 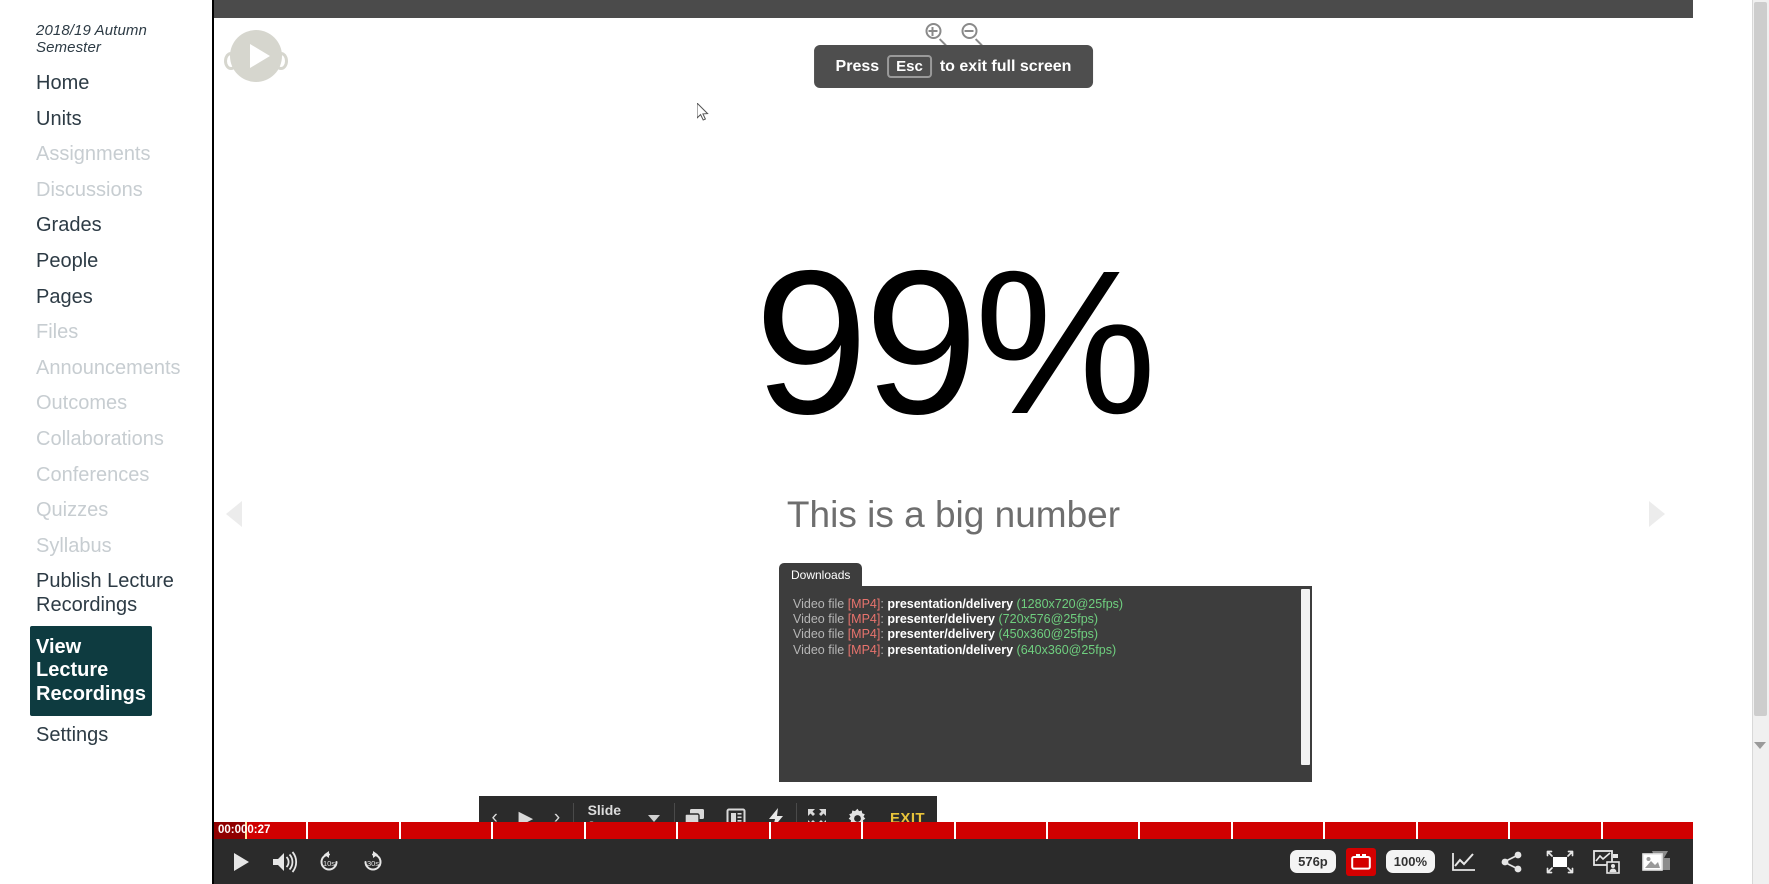 I want to click on esc-key-badge: Esc, so click(x=909, y=66).